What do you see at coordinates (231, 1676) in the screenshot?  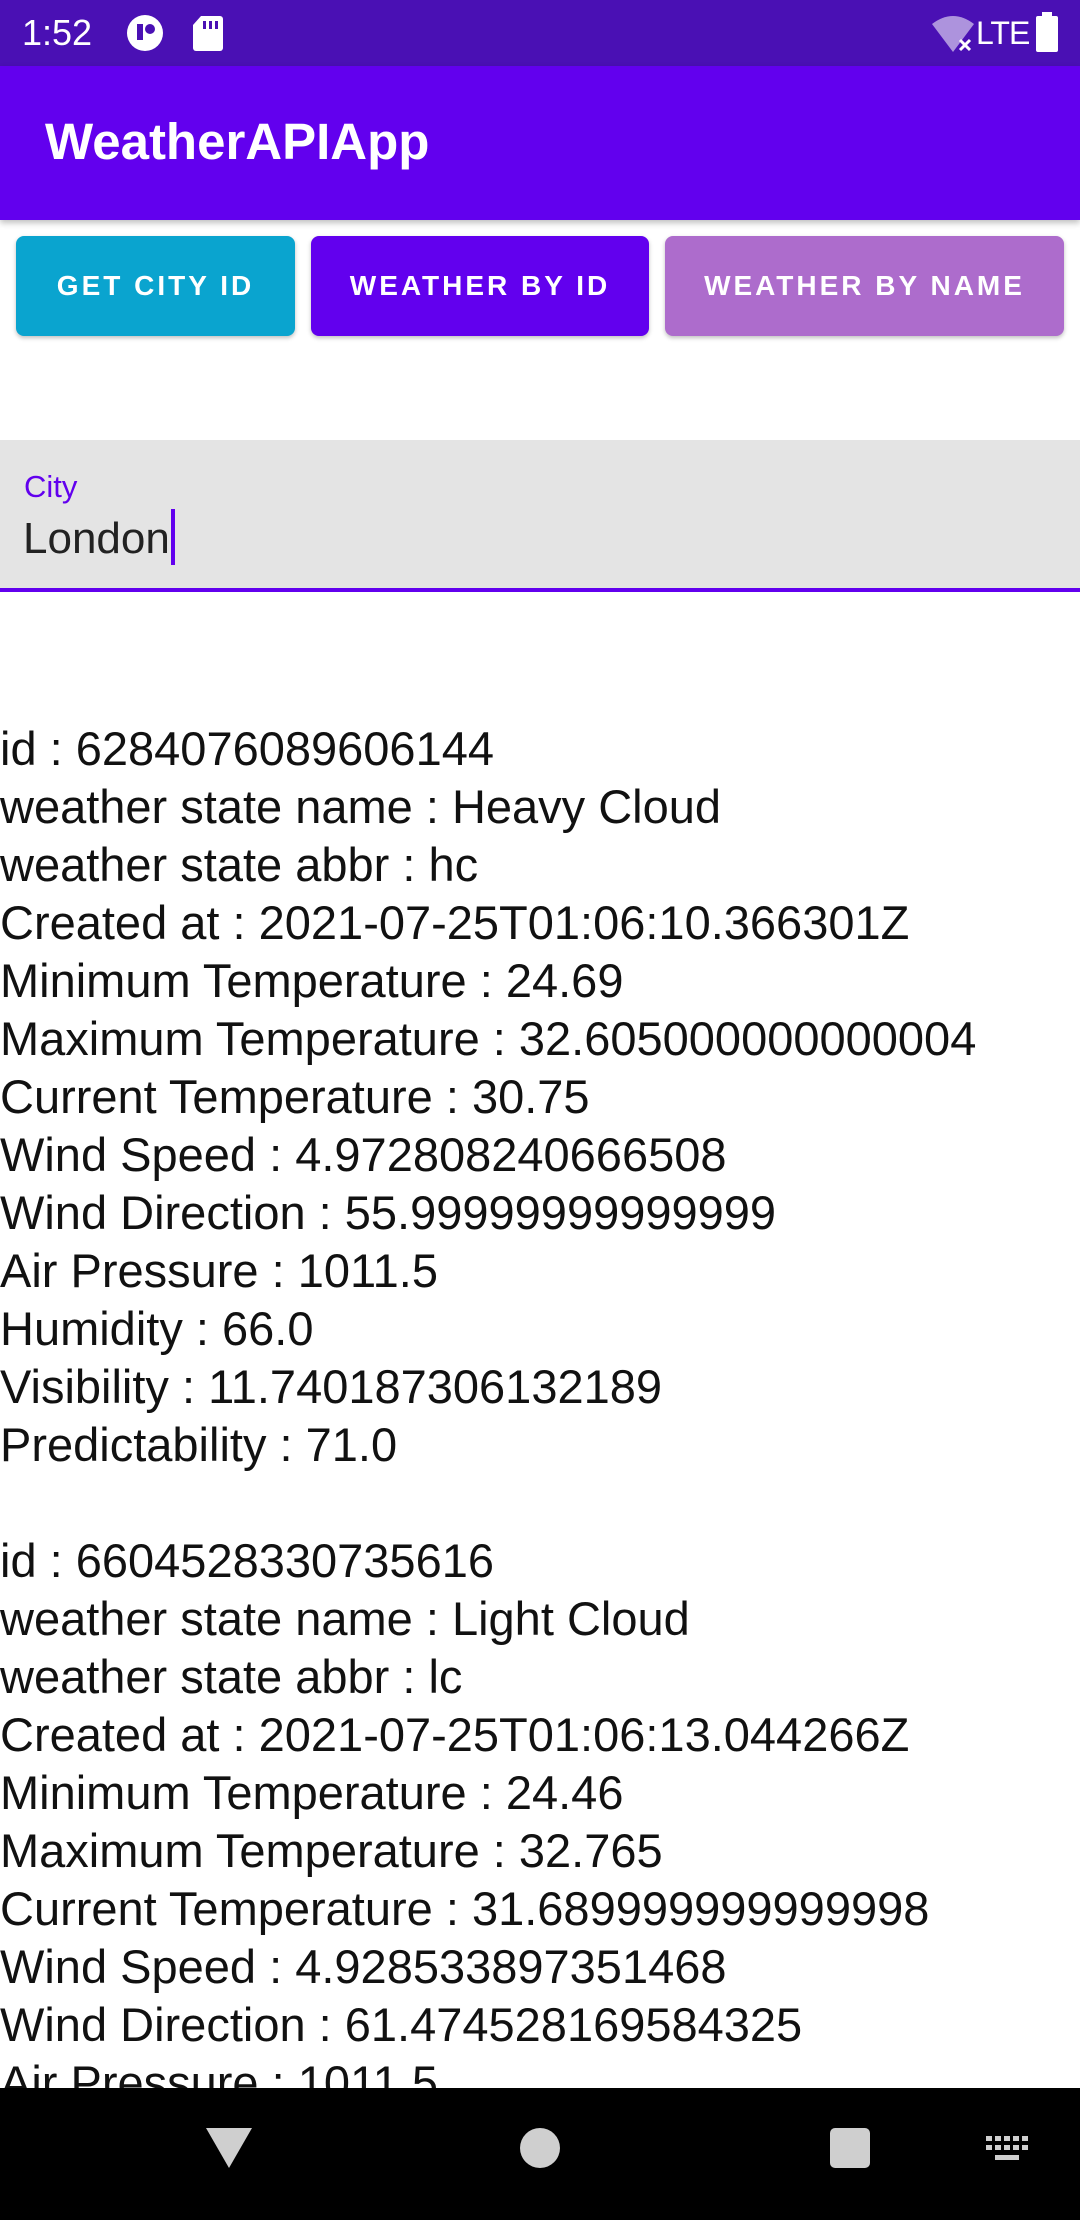 I see `result-state-abbr: weather state abbr : lc` at bounding box center [231, 1676].